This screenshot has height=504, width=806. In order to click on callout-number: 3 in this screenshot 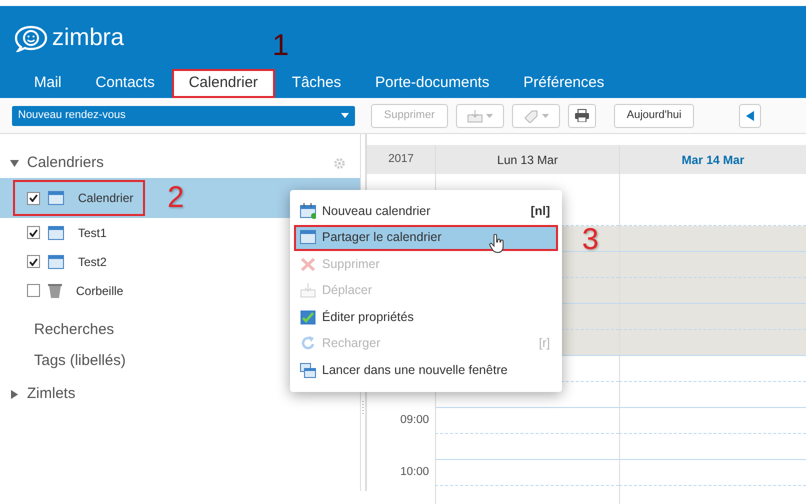, I will do `click(590, 239)`.